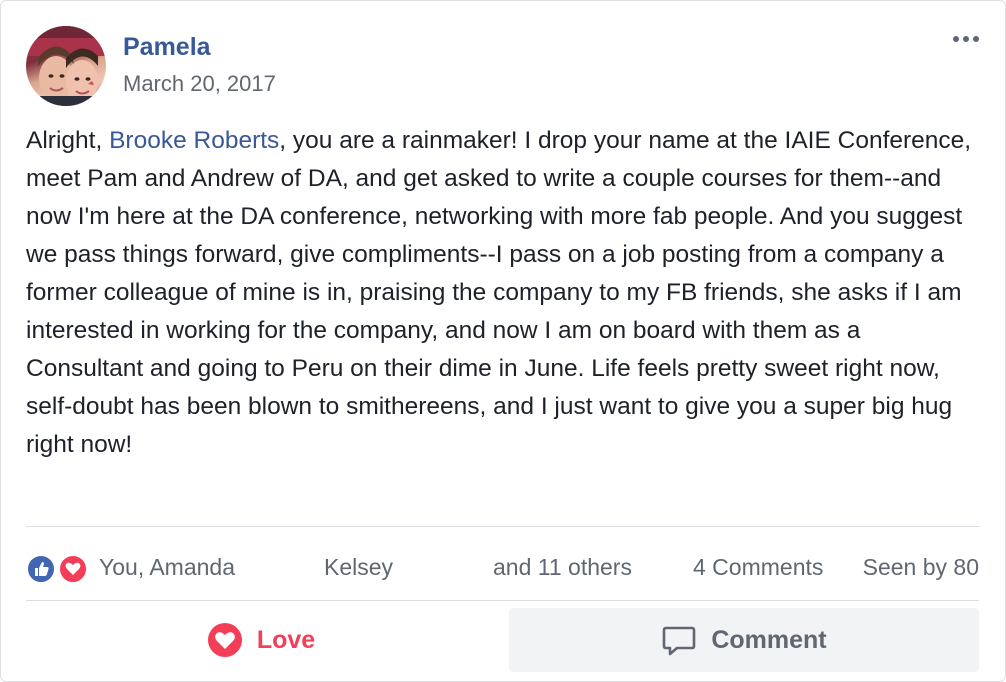 The width and height of the screenshot is (1006, 682). Describe the element at coordinates (68, 140) in the screenshot. I see `body-text-start: Alright,` at that location.